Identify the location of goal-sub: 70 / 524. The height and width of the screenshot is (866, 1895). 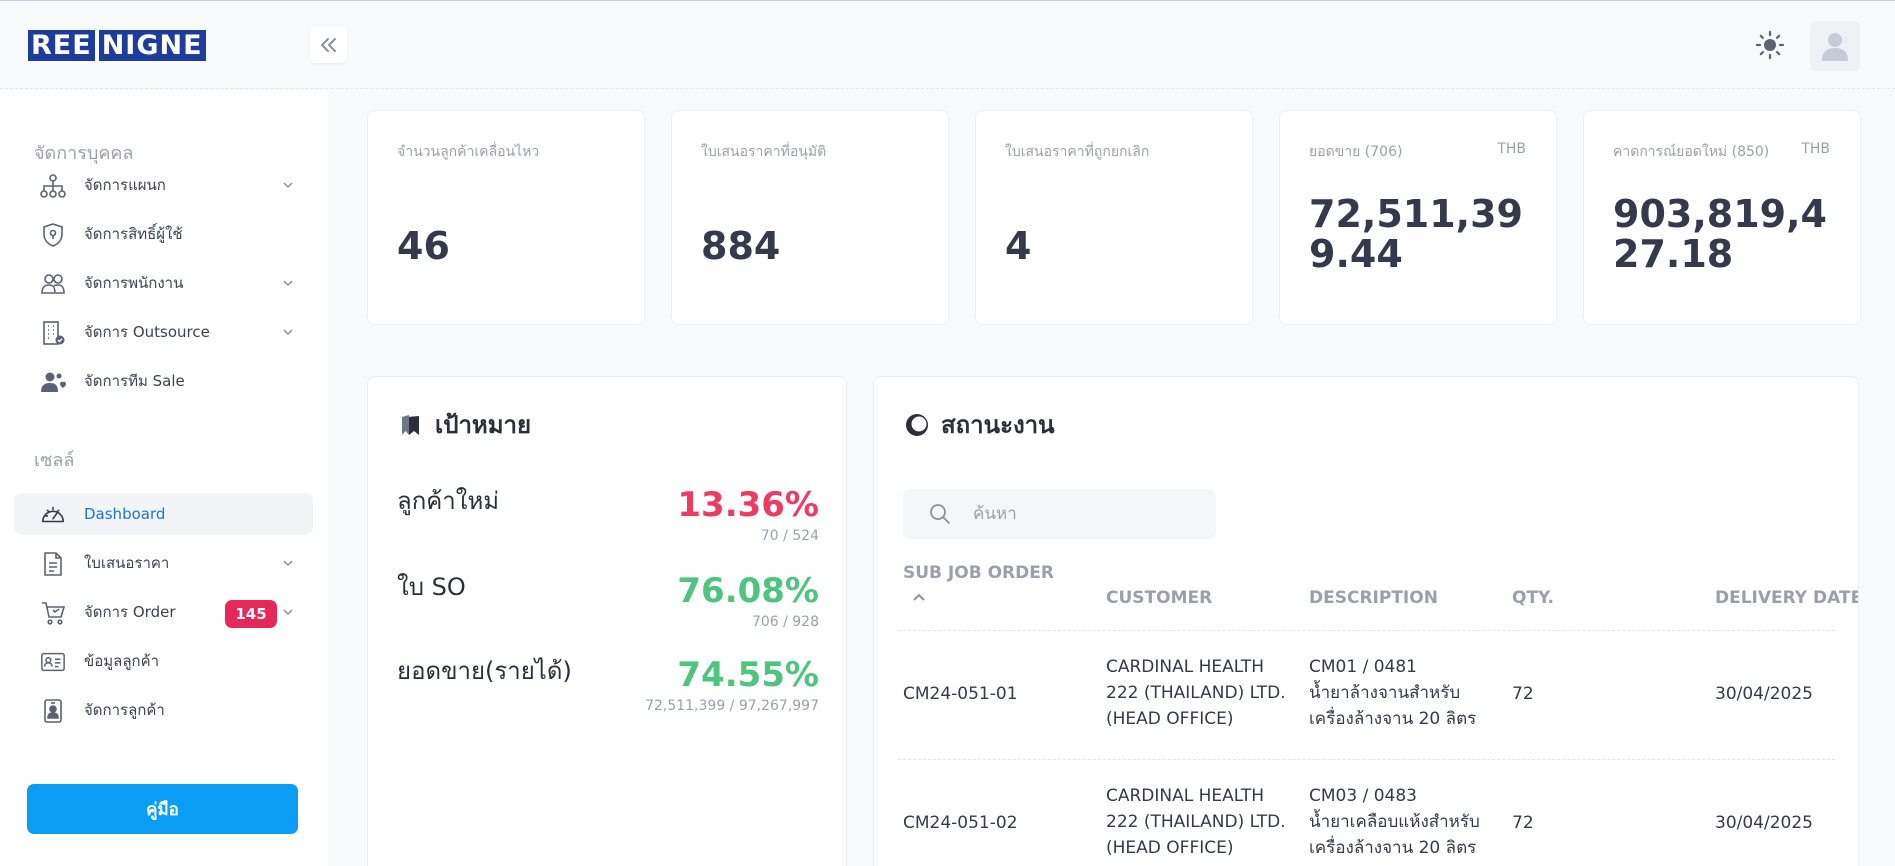
(789, 536).